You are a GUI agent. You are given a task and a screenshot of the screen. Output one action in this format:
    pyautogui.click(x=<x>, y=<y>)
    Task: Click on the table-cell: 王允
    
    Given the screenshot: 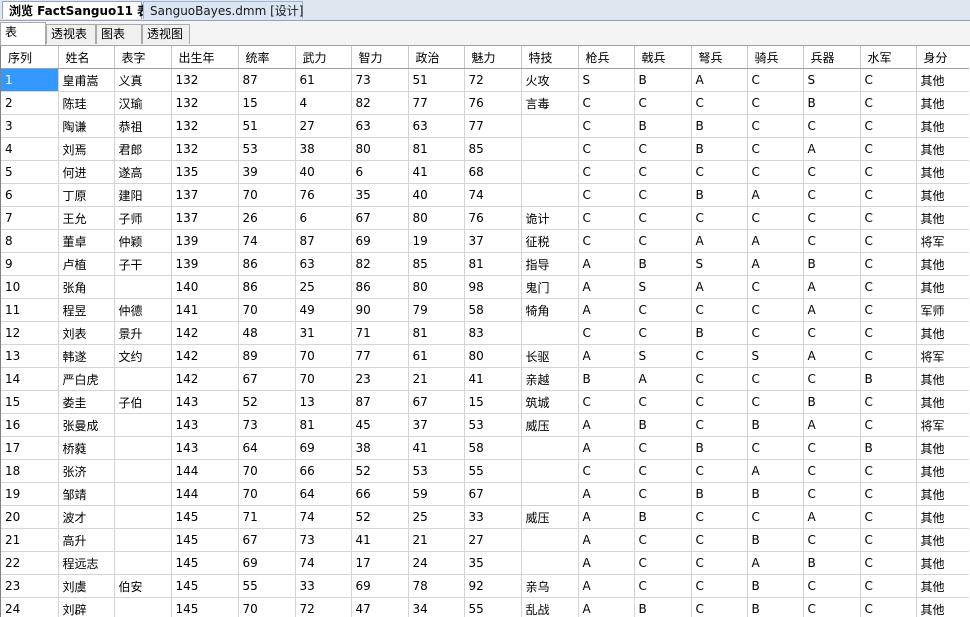 What is the action you would take?
    pyautogui.click(x=86, y=218)
    